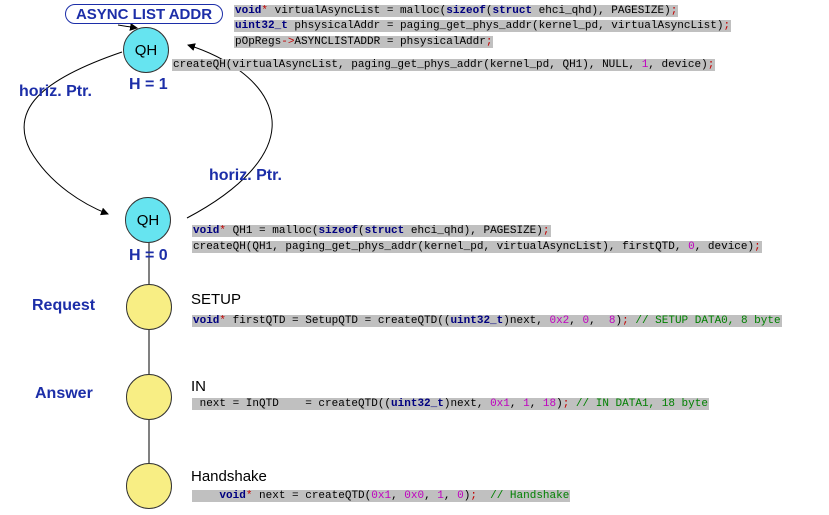  What do you see at coordinates (216, 299) in the screenshot?
I see `setup-stage-label: SETUP` at bounding box center [216, 299].